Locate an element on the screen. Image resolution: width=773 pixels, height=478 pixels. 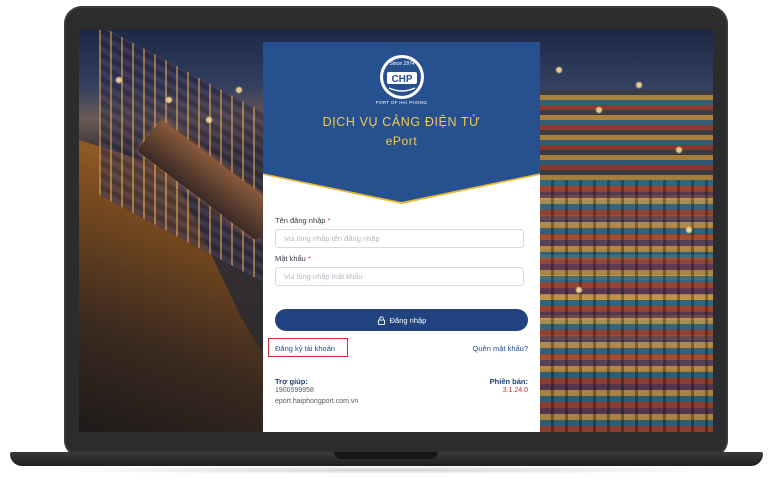
logo-mark-text: CHP is located at coordinates (401, 79).